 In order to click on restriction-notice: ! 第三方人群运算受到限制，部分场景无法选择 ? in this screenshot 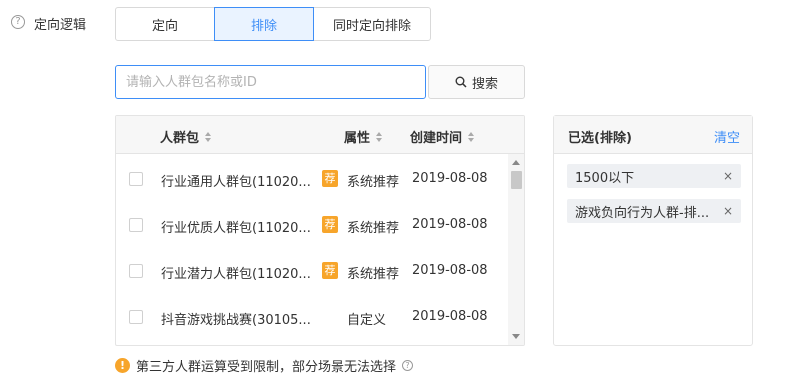, I will do `click(264, 365)`.